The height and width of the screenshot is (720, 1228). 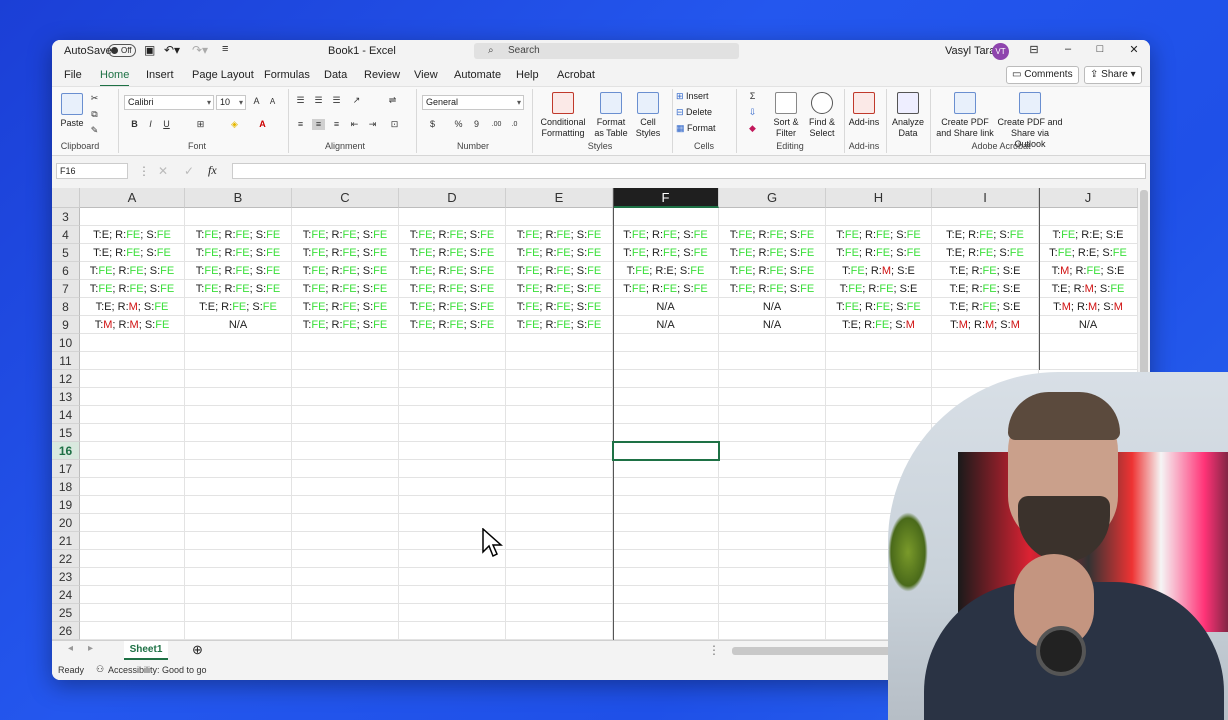 I want to click on cell-c22, so click(x=345, y=559).